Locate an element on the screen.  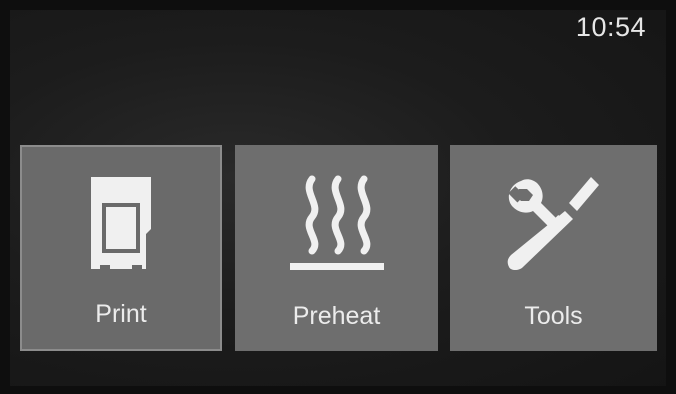
preheat-label: Preheat is located at coordinates (336, 316).